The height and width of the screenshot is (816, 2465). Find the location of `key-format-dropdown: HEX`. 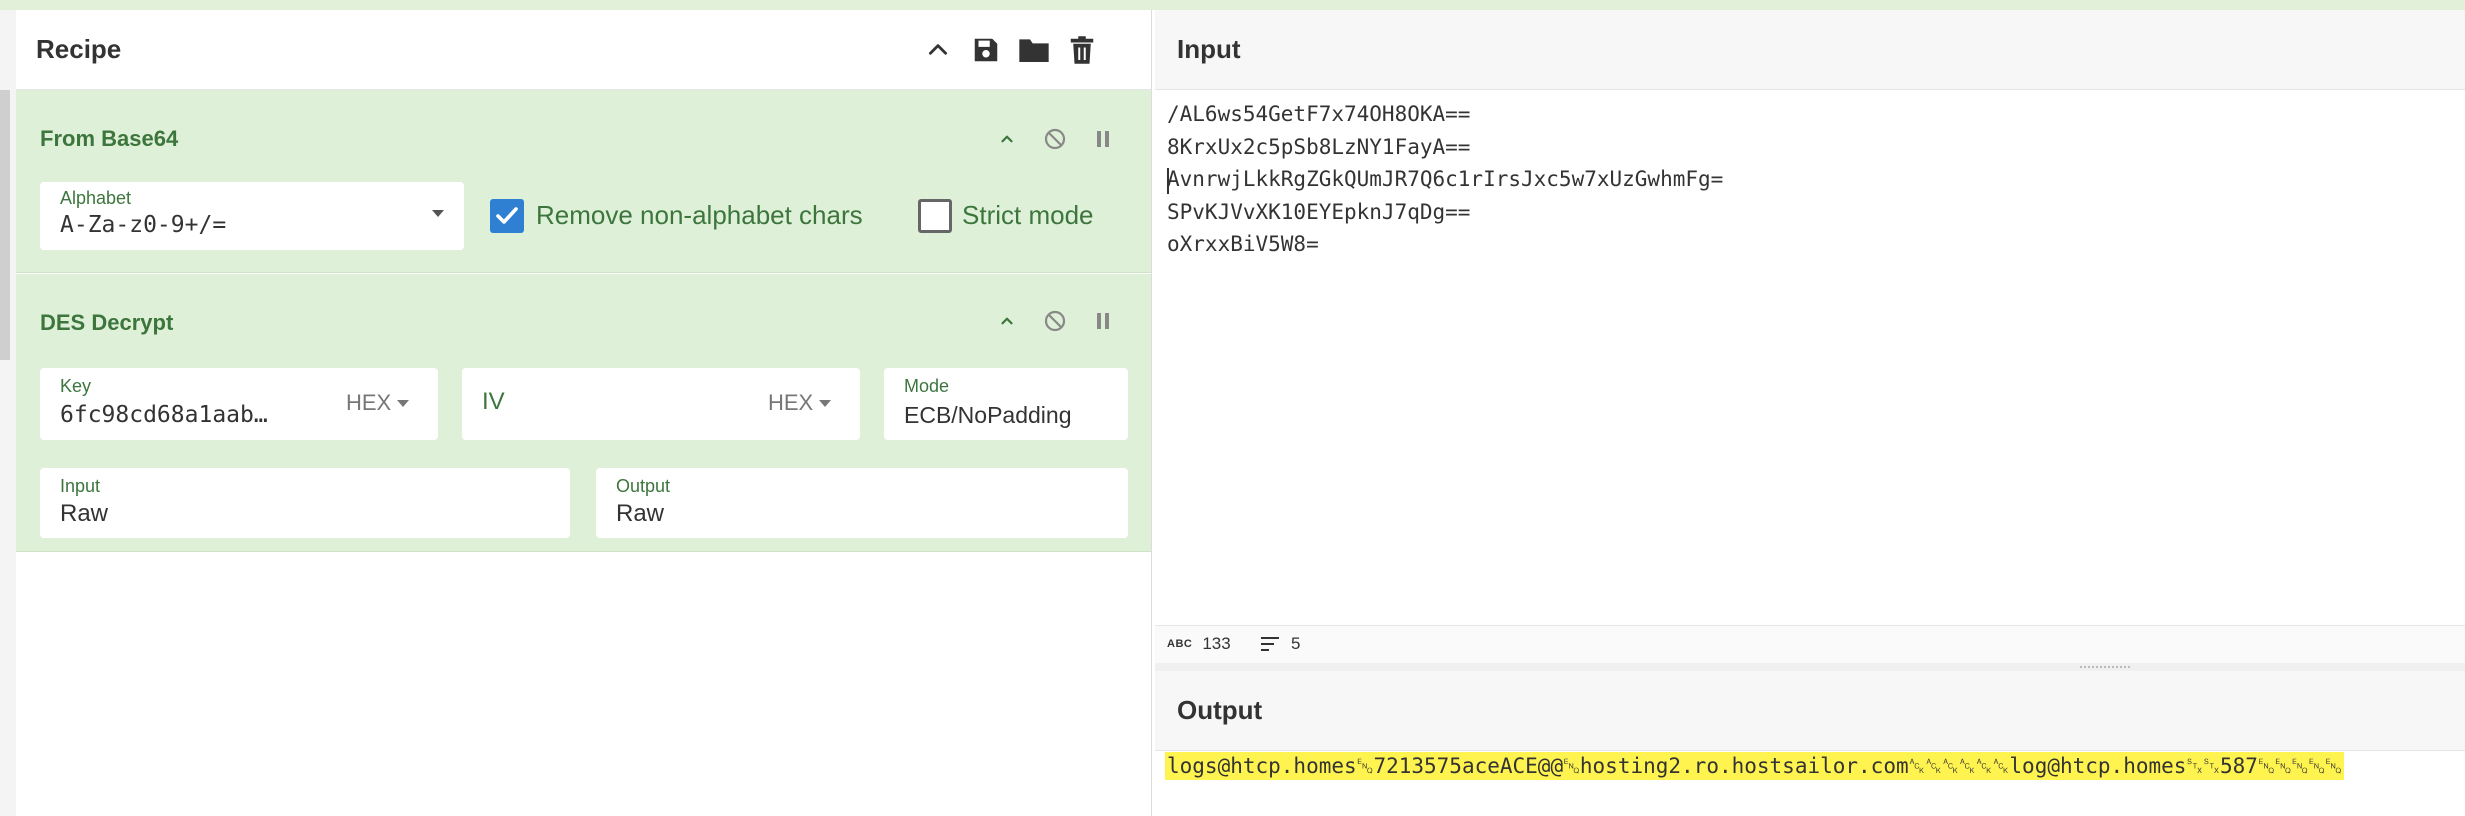

key-format-dropdown: HEX is located at coordinates (378, 403).